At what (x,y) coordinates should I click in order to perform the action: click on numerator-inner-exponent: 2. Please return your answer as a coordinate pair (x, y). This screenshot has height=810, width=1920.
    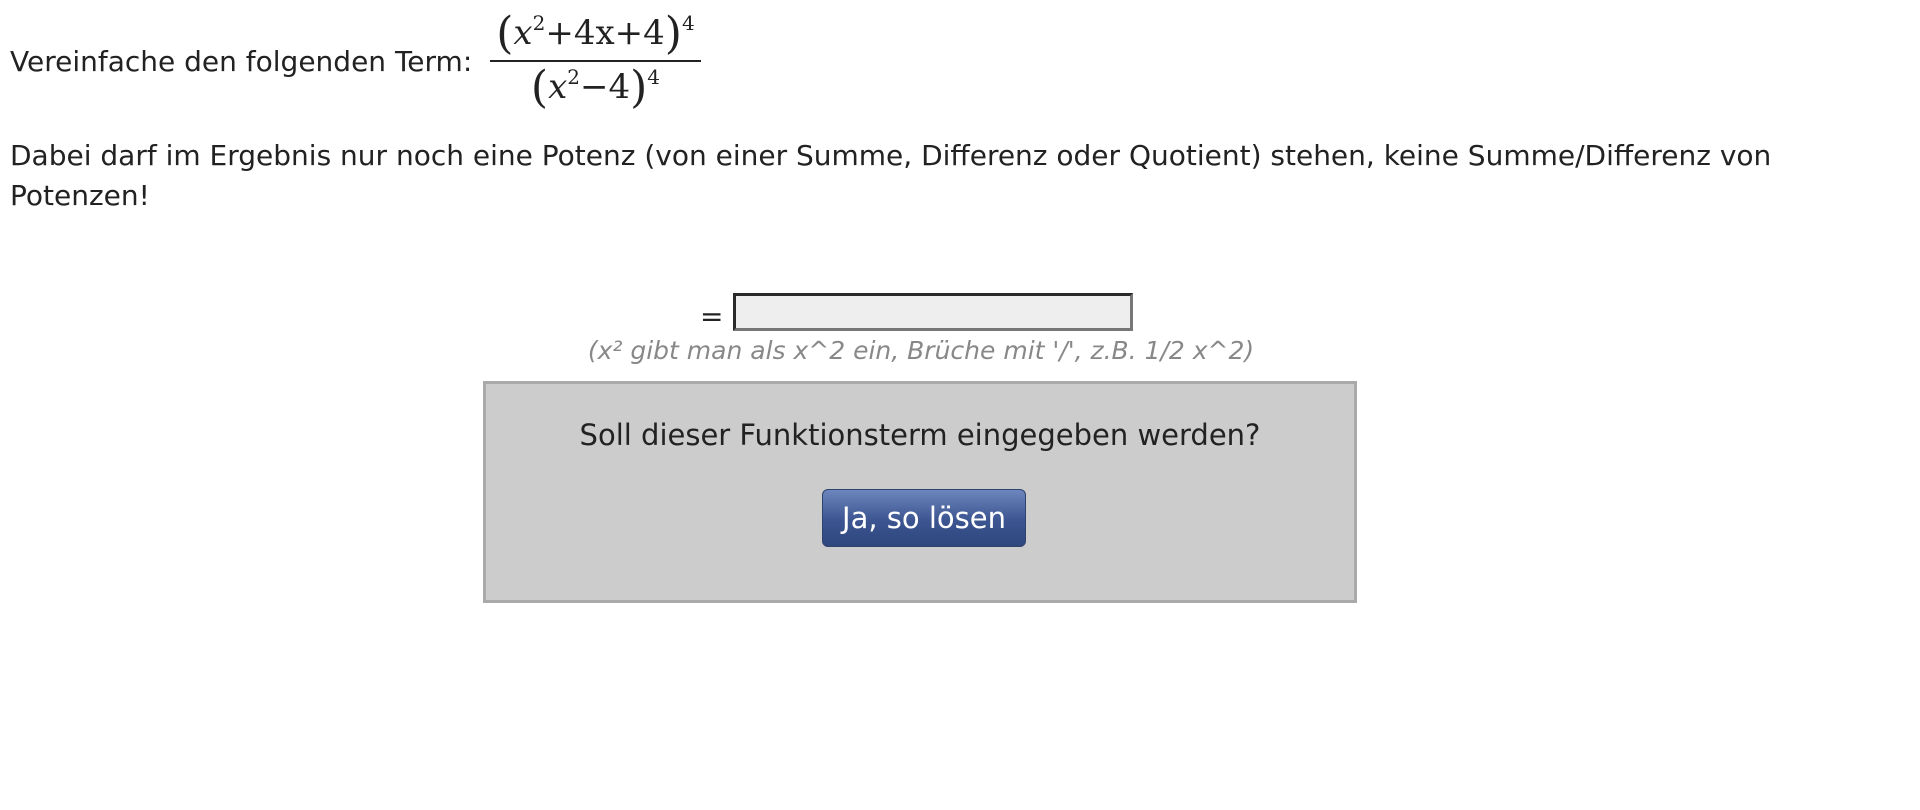
    Looking at the image, I should click on (539, 23).